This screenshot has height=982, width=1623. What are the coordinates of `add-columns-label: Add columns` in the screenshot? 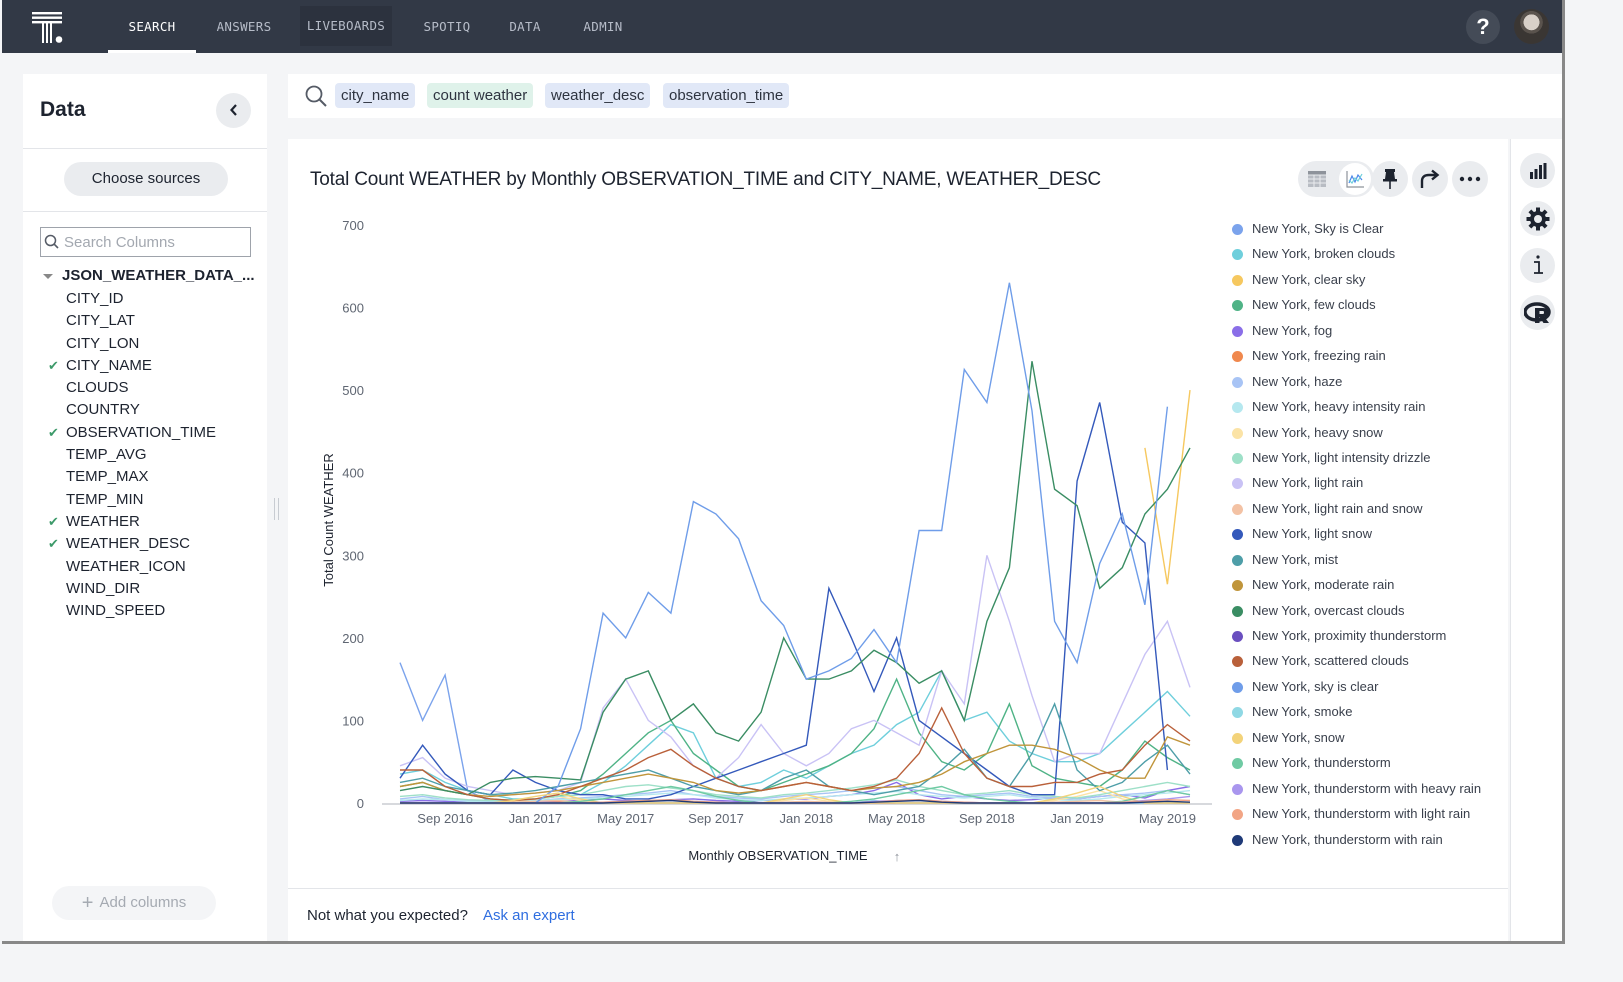 It's located at (143, 902).